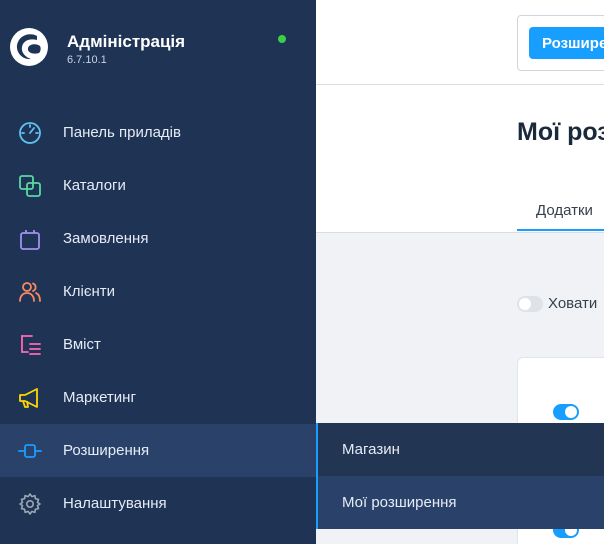 The width and height of the screenshot is (604, 544). I want to click on sidebar-item-label: Каталоги, so click(94, 185).